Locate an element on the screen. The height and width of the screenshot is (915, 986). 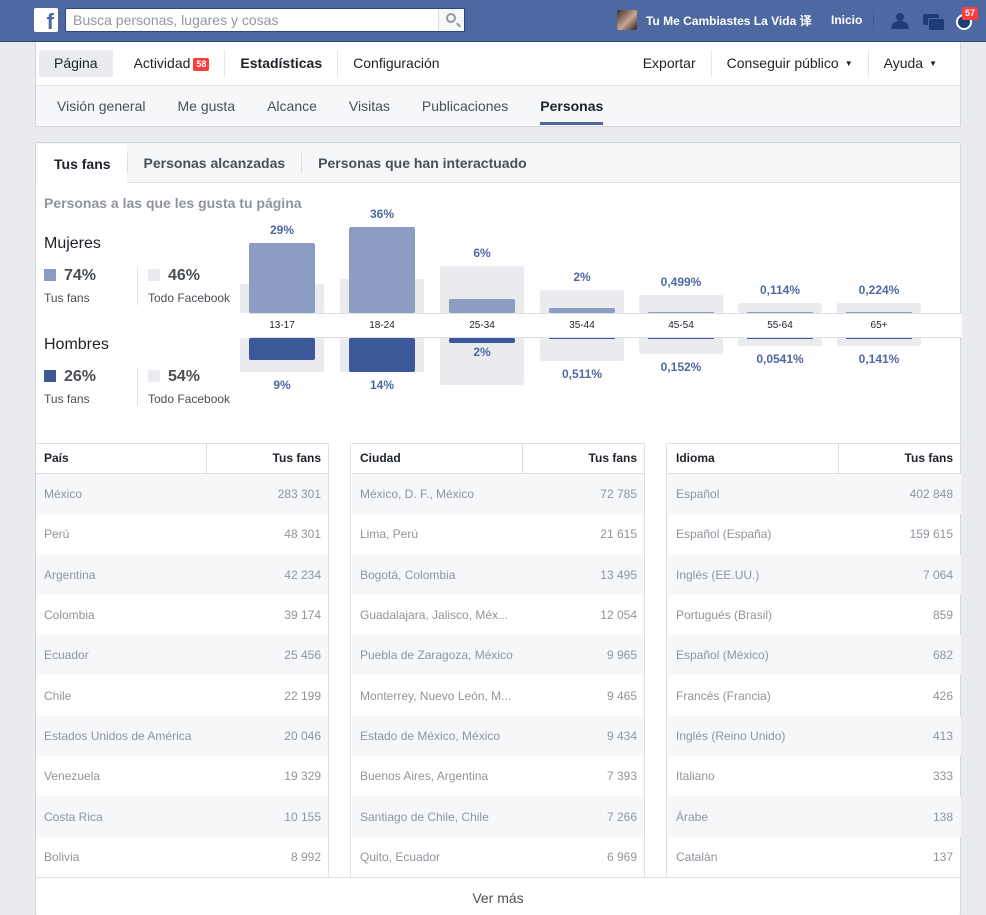
age-tick-label: 45-54 is located at coordinates (681, 325).